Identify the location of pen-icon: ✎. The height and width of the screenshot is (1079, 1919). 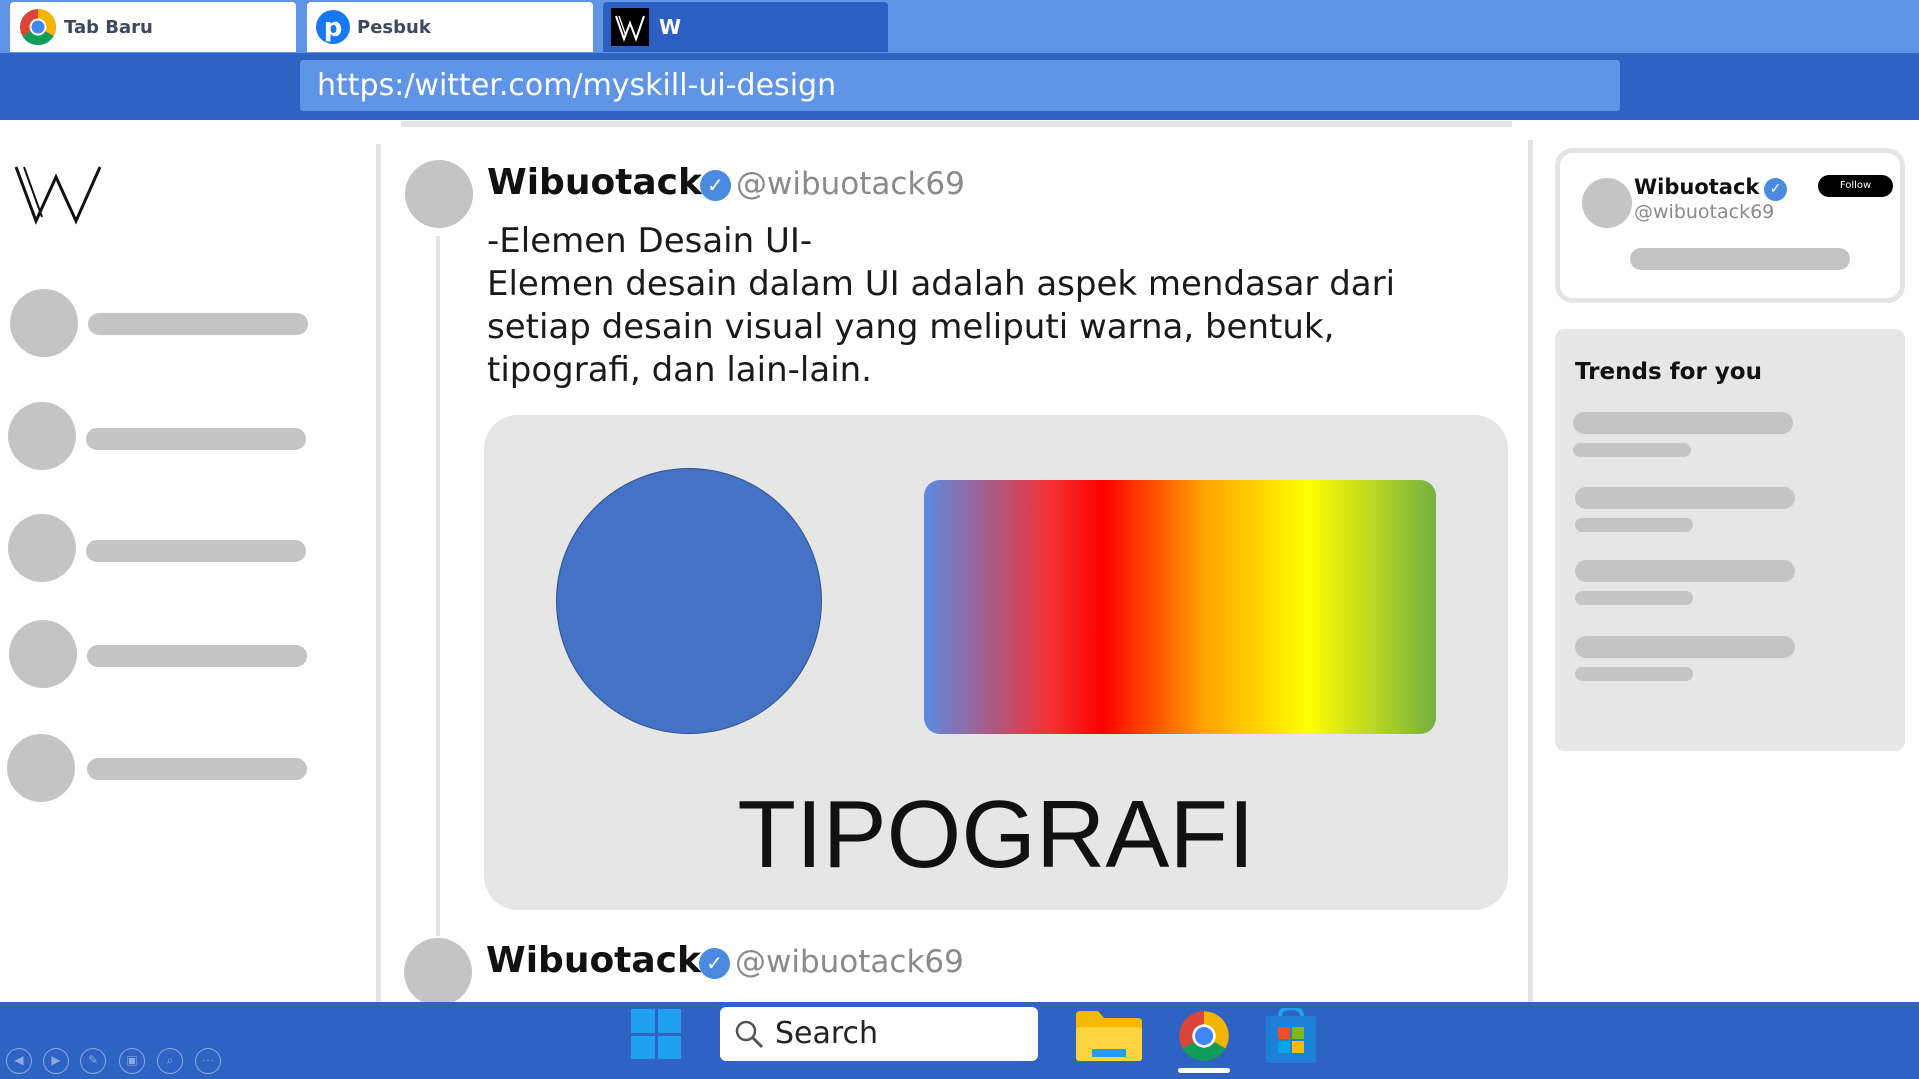
(93, 1061).